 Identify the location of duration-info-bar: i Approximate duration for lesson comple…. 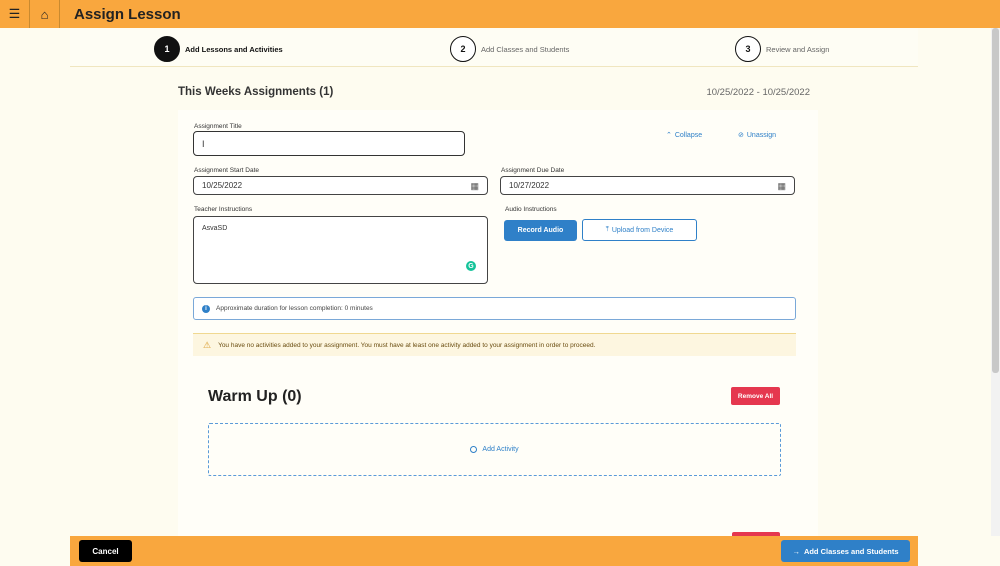
(494, 308).